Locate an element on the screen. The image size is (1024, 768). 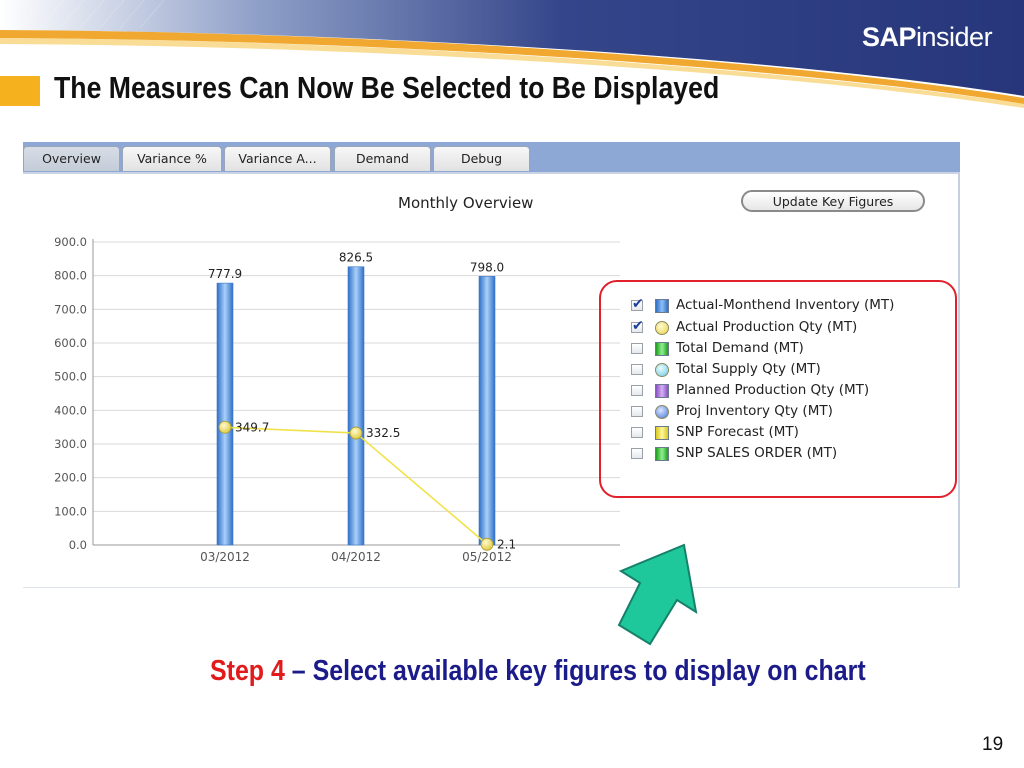
y-tick-label: 900.0 is located at coordinates (70, 242).